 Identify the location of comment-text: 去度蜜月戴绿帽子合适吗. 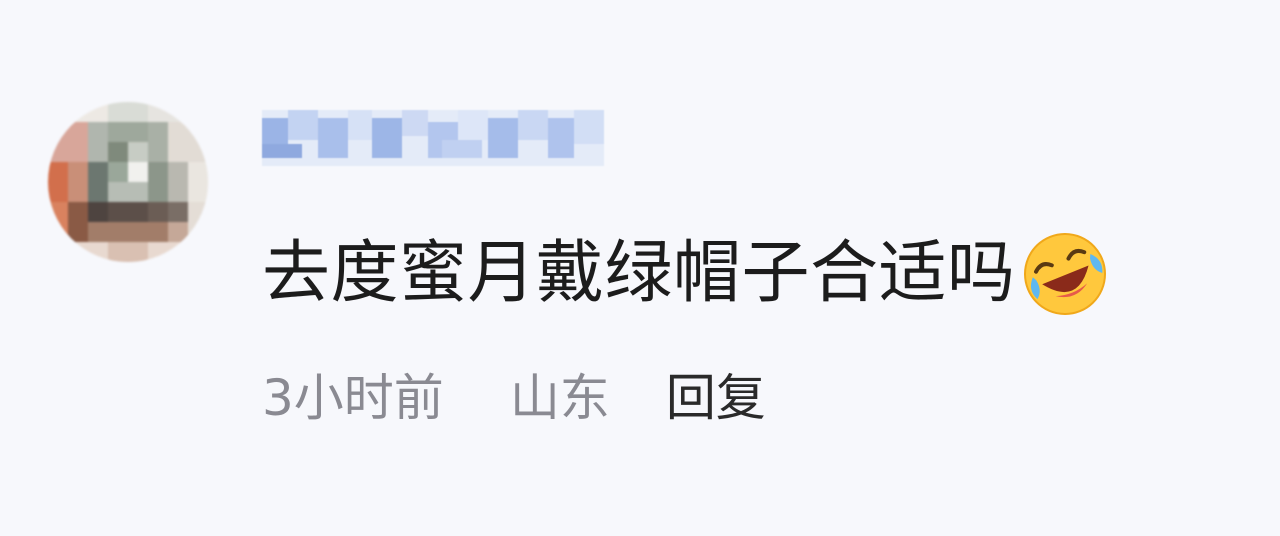
(639, 273).